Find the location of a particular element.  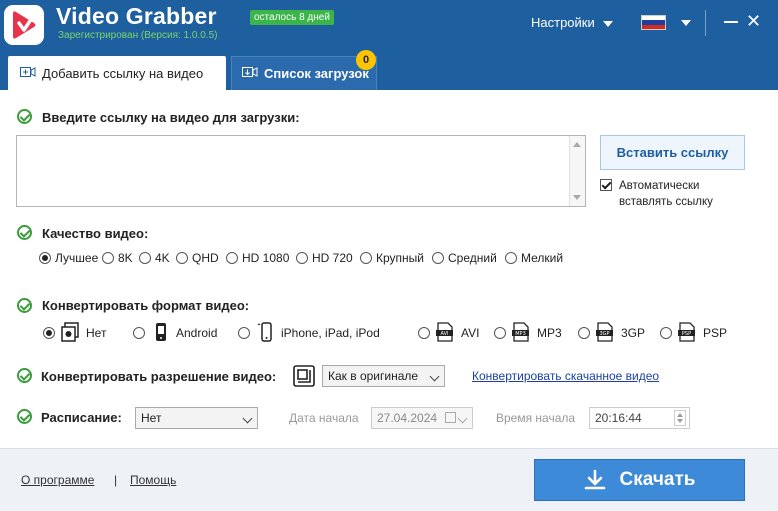

quality-option-label: Мелкий is located at coordinates (542, 258).